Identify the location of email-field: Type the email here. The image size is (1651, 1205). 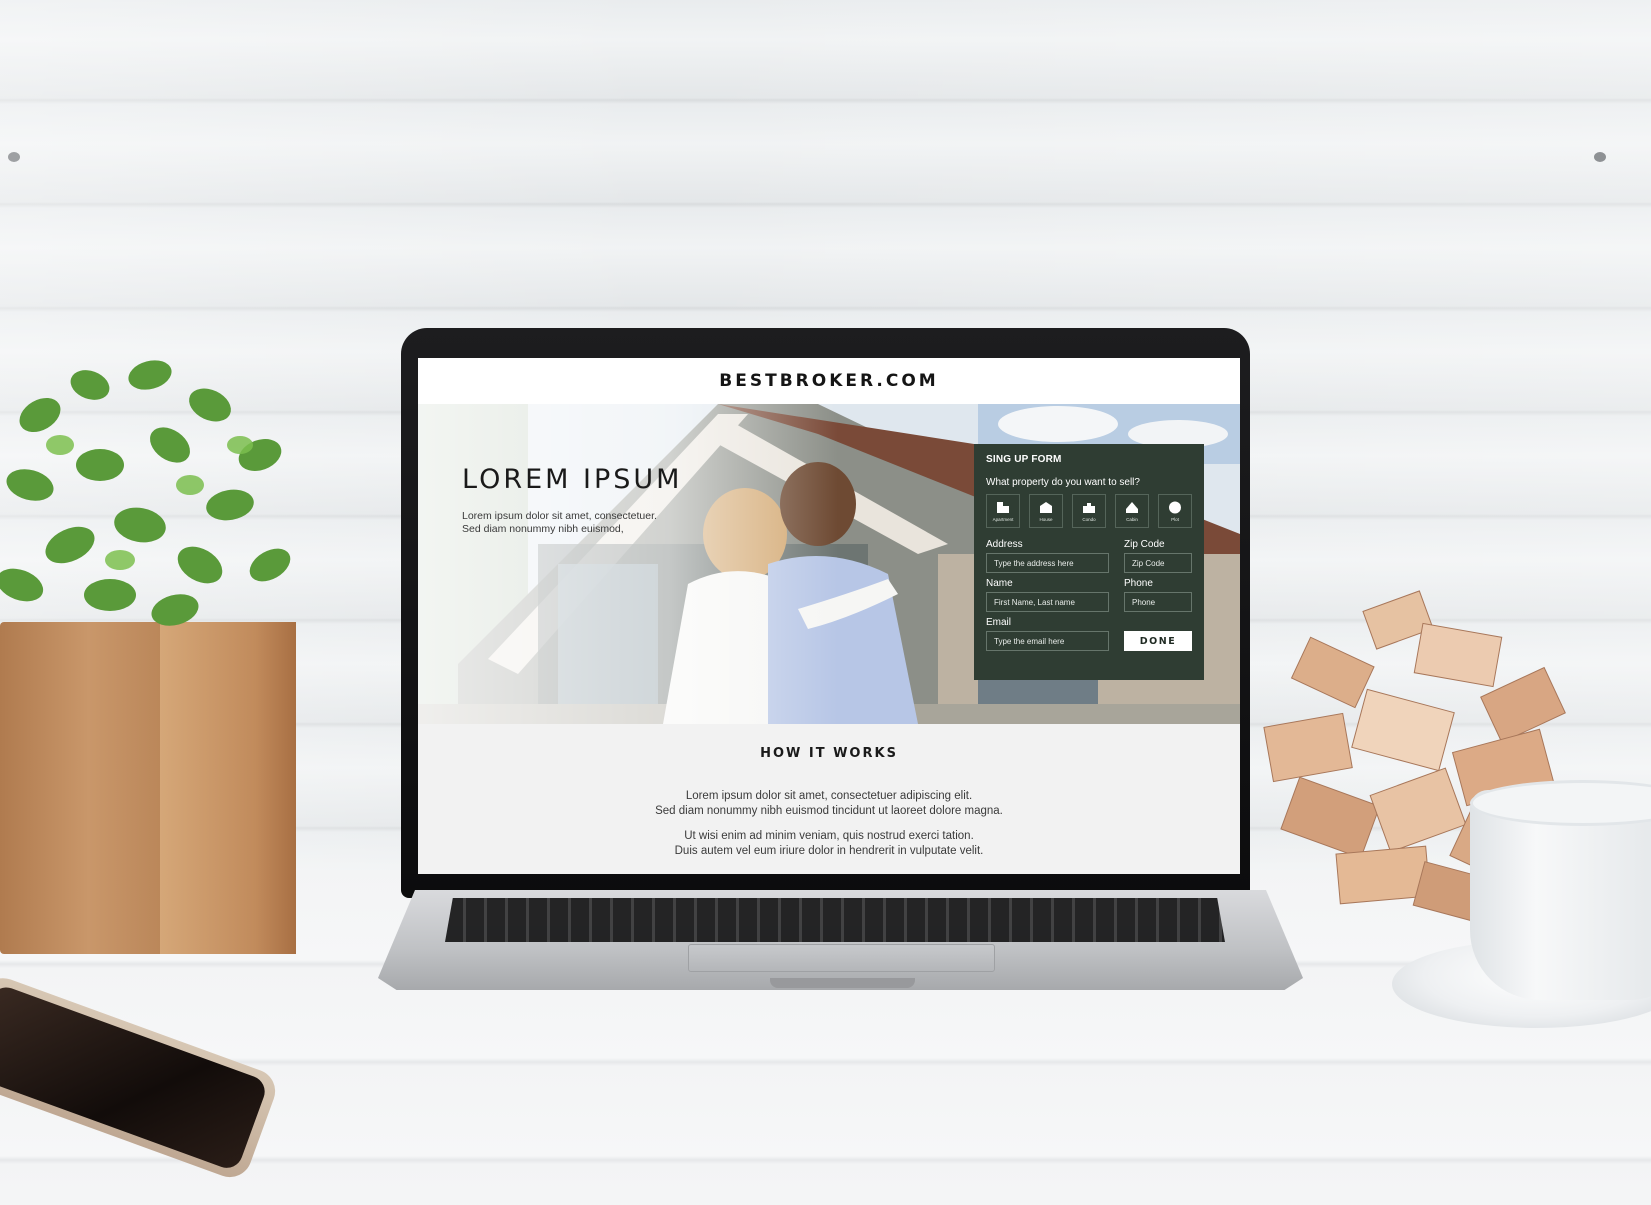
(1047, 641).